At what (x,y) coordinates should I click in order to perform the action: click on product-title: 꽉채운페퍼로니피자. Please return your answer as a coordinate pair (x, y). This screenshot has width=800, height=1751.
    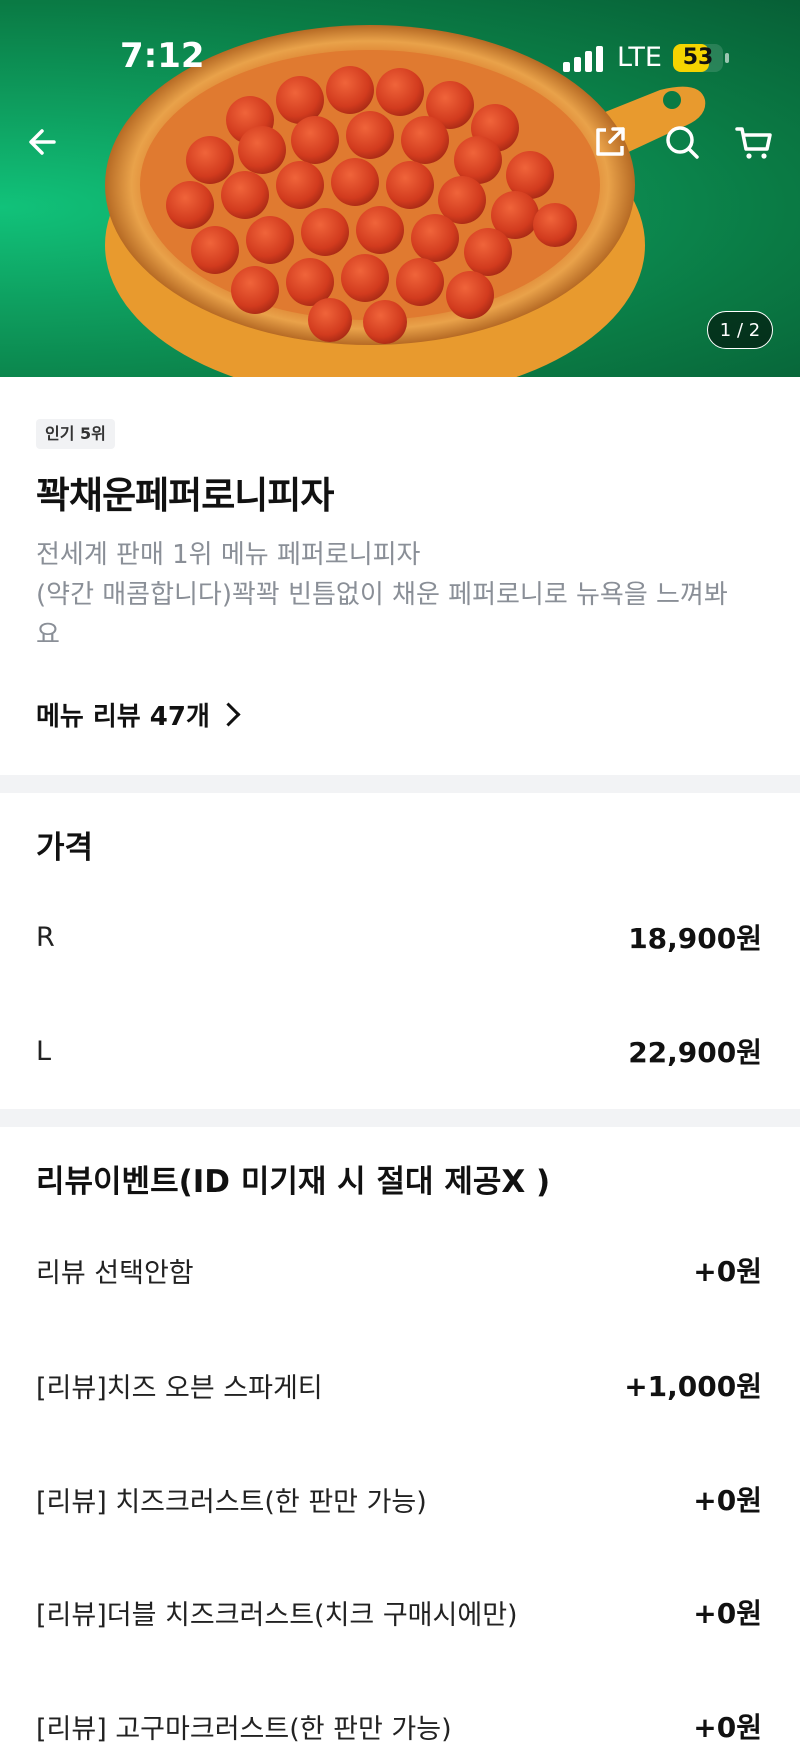
    Looking at the image, I should click on (185, 495).